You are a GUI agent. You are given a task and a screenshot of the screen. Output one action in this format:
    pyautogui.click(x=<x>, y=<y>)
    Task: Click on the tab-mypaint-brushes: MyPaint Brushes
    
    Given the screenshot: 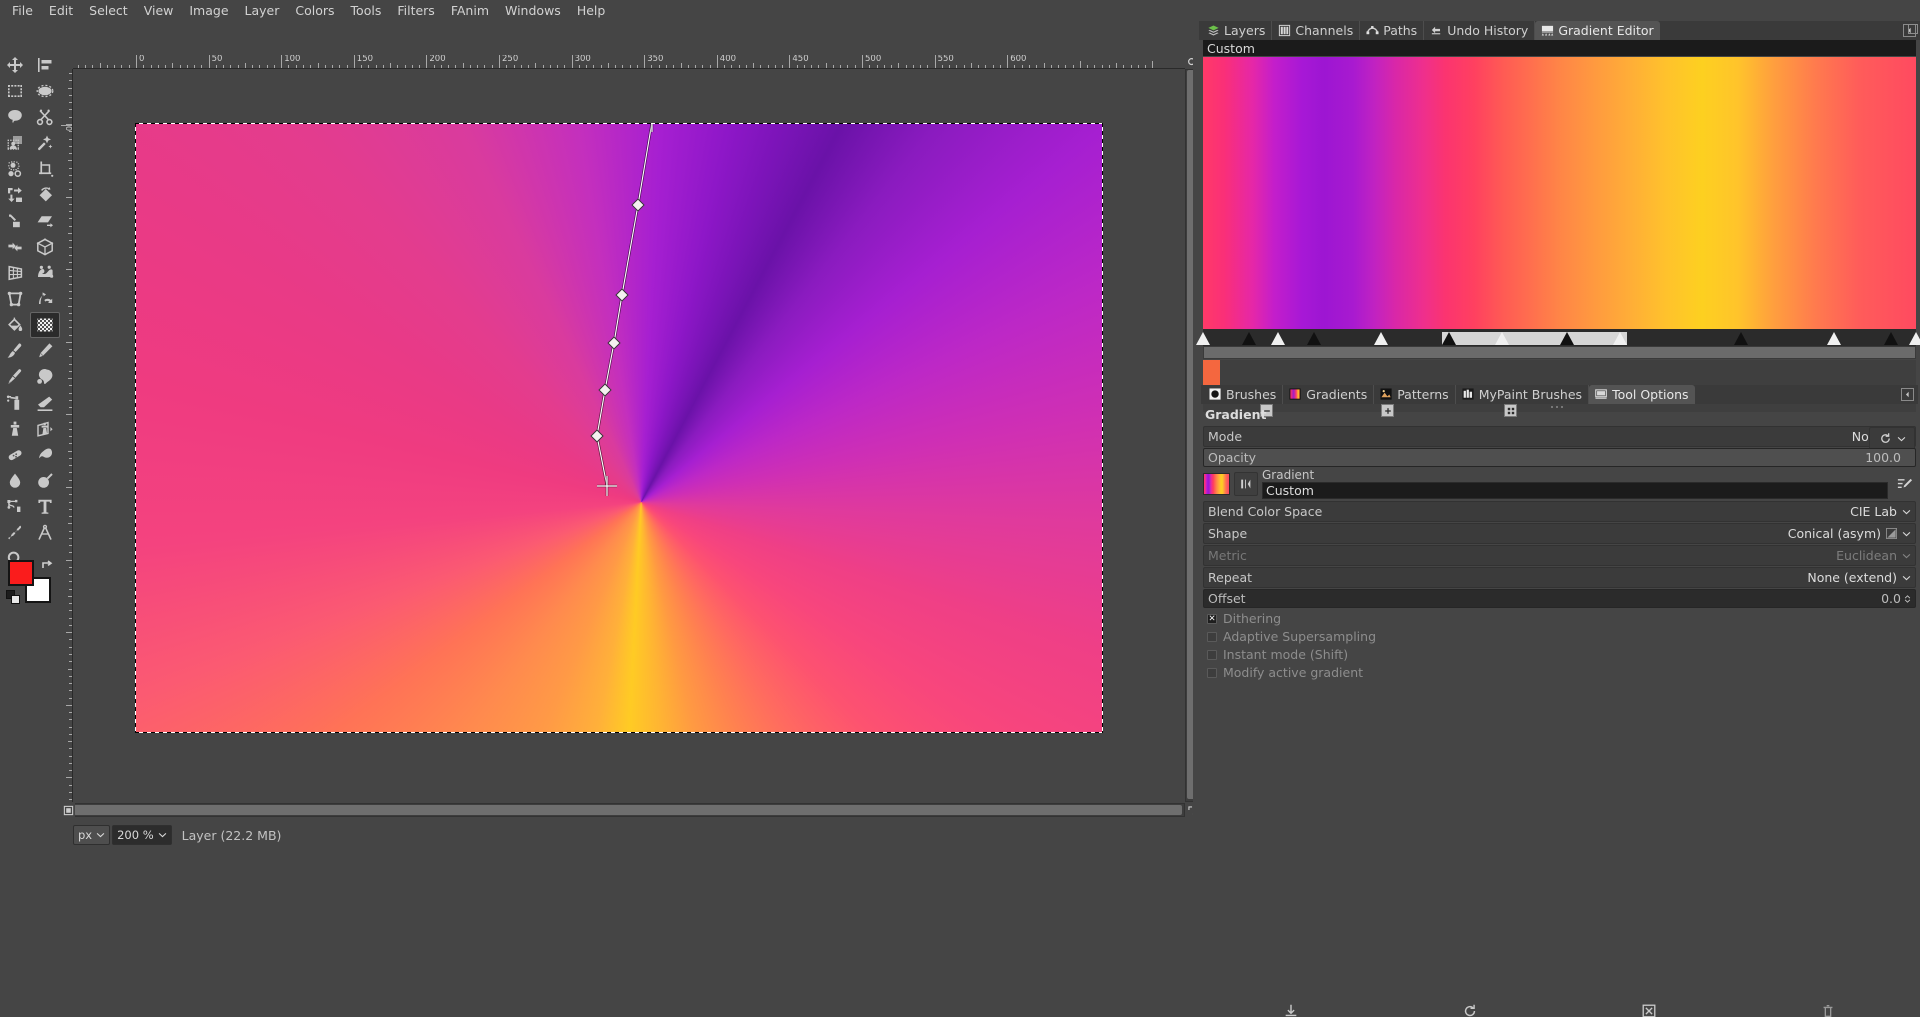 What is the action you would take?
    pyautogui.click(x=1522, y=394)
    